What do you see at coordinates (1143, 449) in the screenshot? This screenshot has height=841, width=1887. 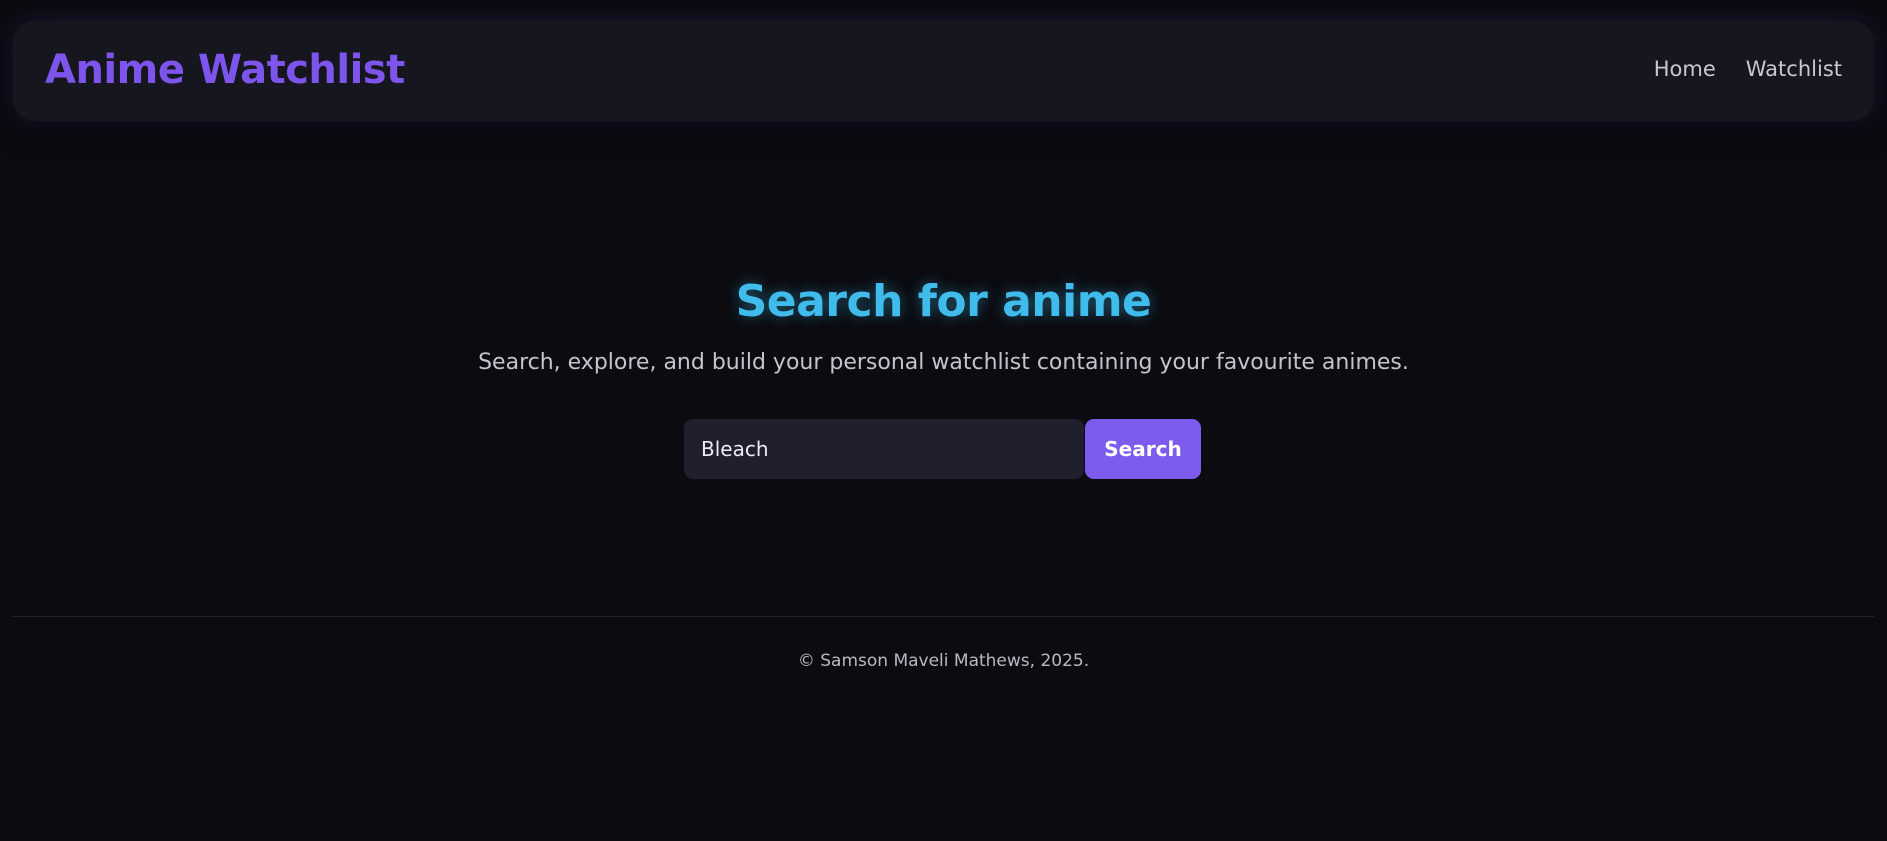 I see `search-button: Search` at bounding box center [1143, 449].